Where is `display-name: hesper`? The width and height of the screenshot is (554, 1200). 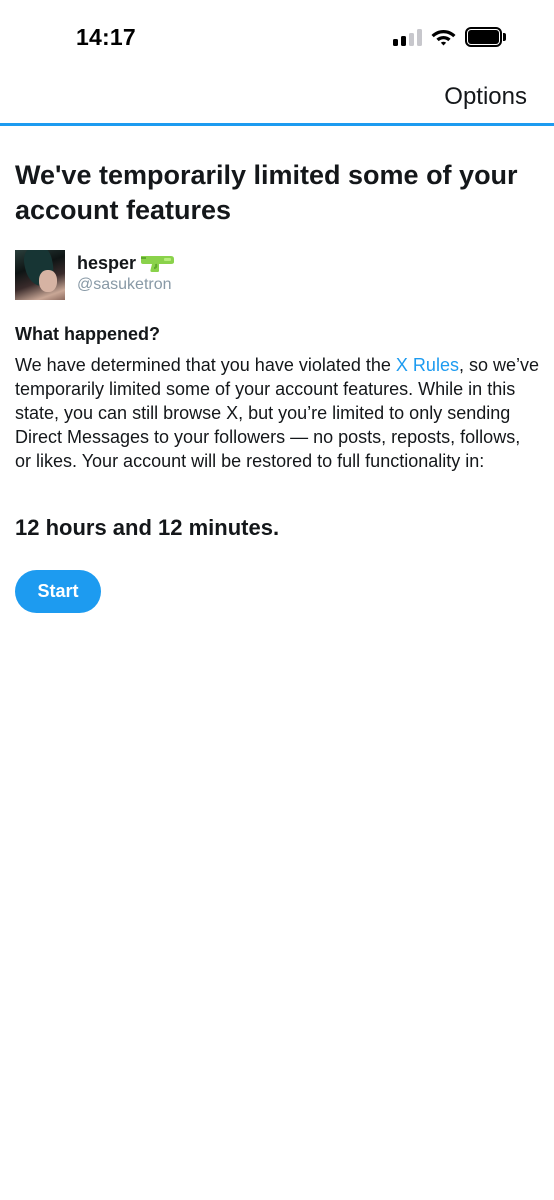 display-name: hesper is located at coordinates (107, 263).